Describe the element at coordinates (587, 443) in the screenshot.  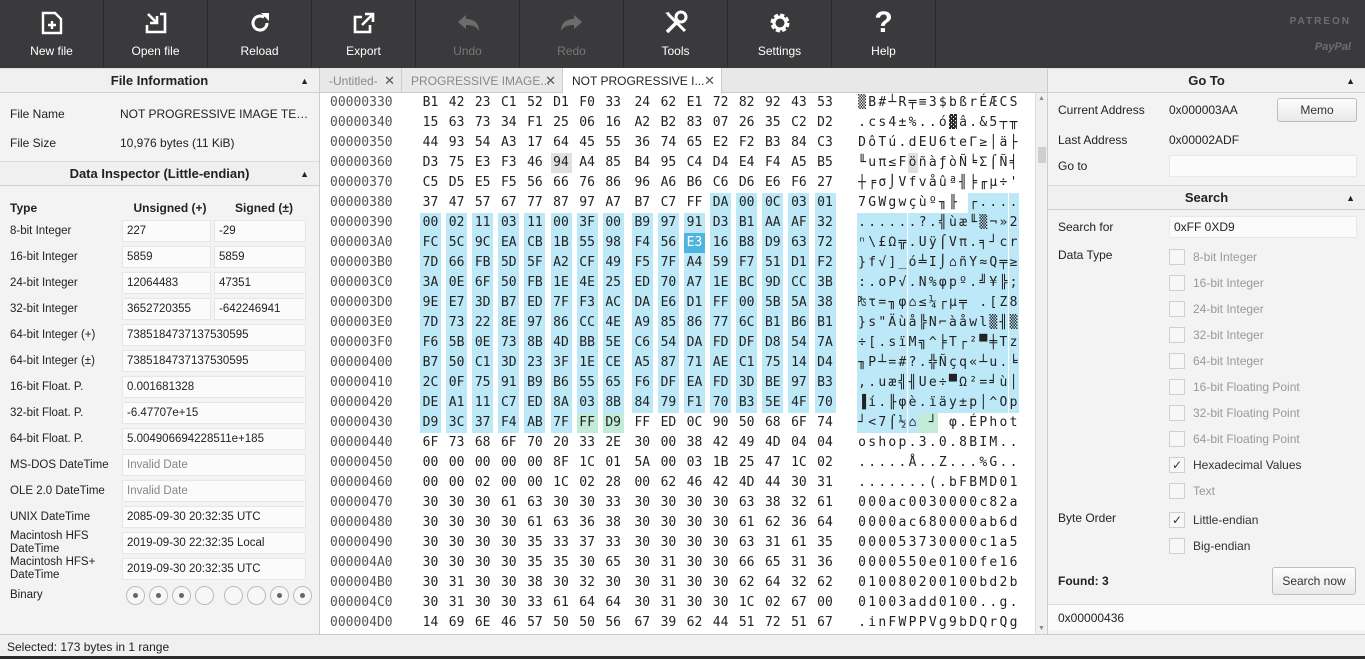
I see `hex-byte: 33` at that location.